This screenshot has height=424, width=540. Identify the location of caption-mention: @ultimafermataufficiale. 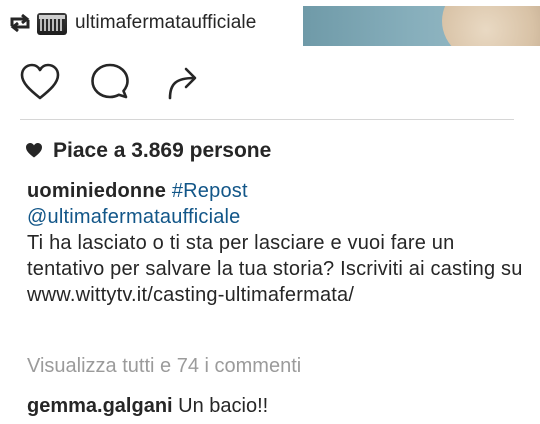
(277, 217).